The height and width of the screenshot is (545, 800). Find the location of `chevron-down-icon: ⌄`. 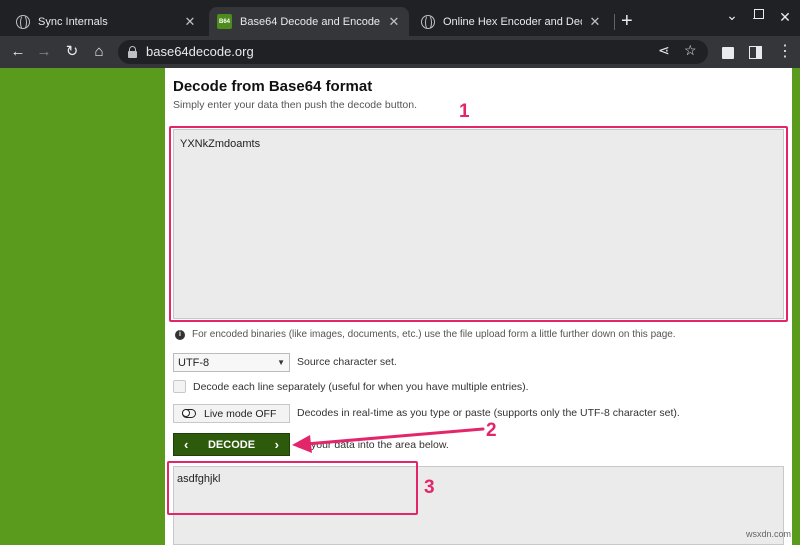

chevron-down-icon: ⌄ is located at coordinates (732, 15).